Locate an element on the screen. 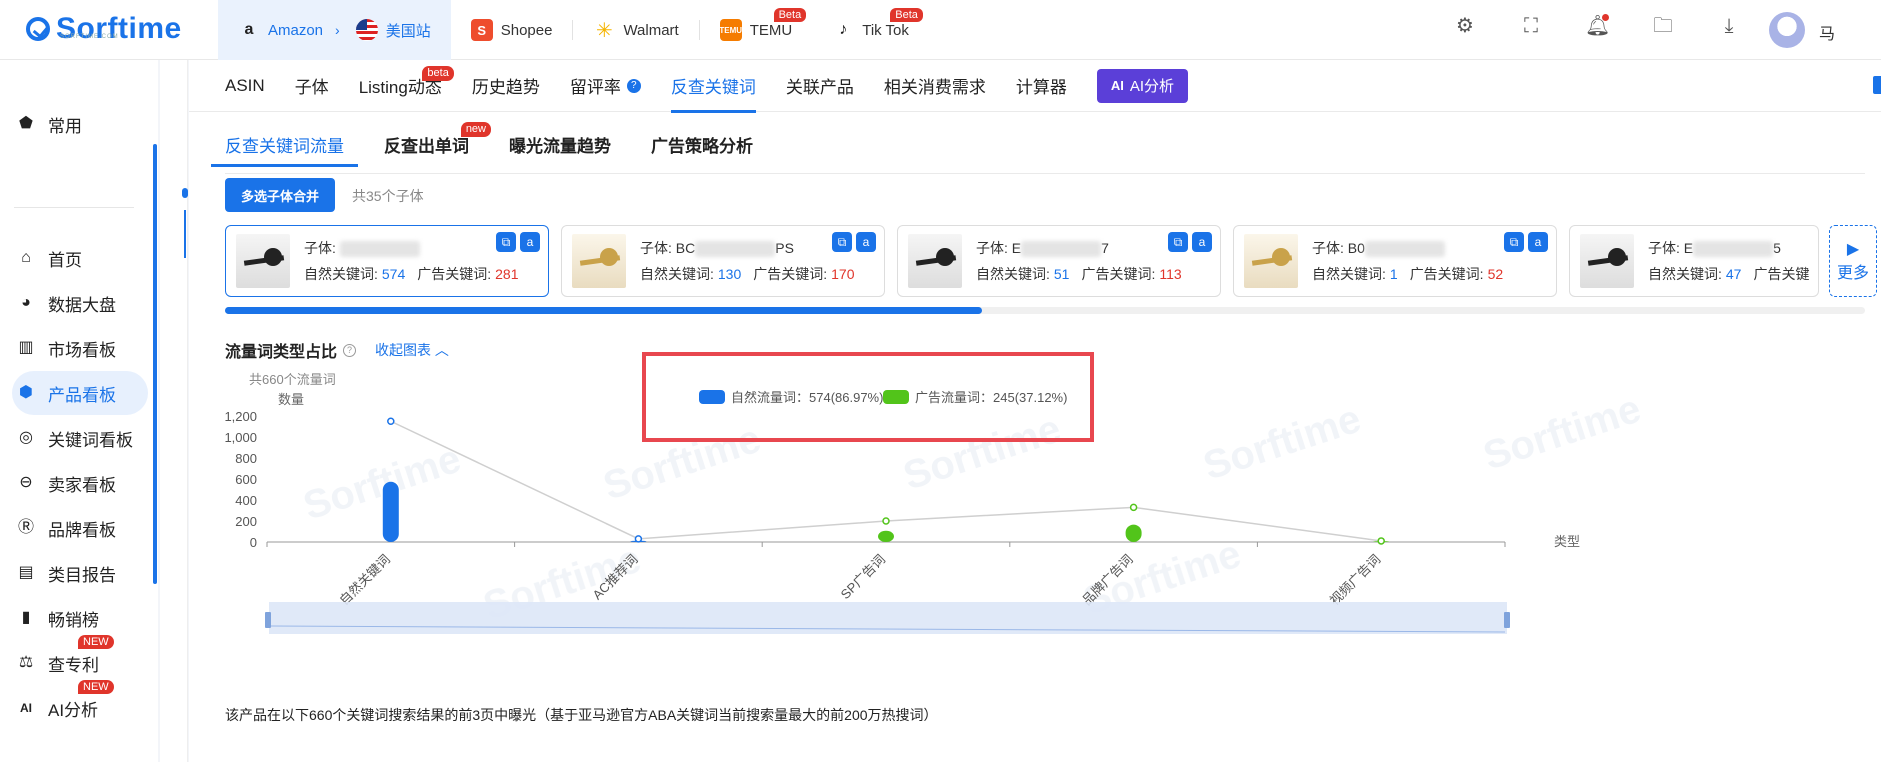  platform-walmart: ✳ Walmart is located at coordinates (635, 30).